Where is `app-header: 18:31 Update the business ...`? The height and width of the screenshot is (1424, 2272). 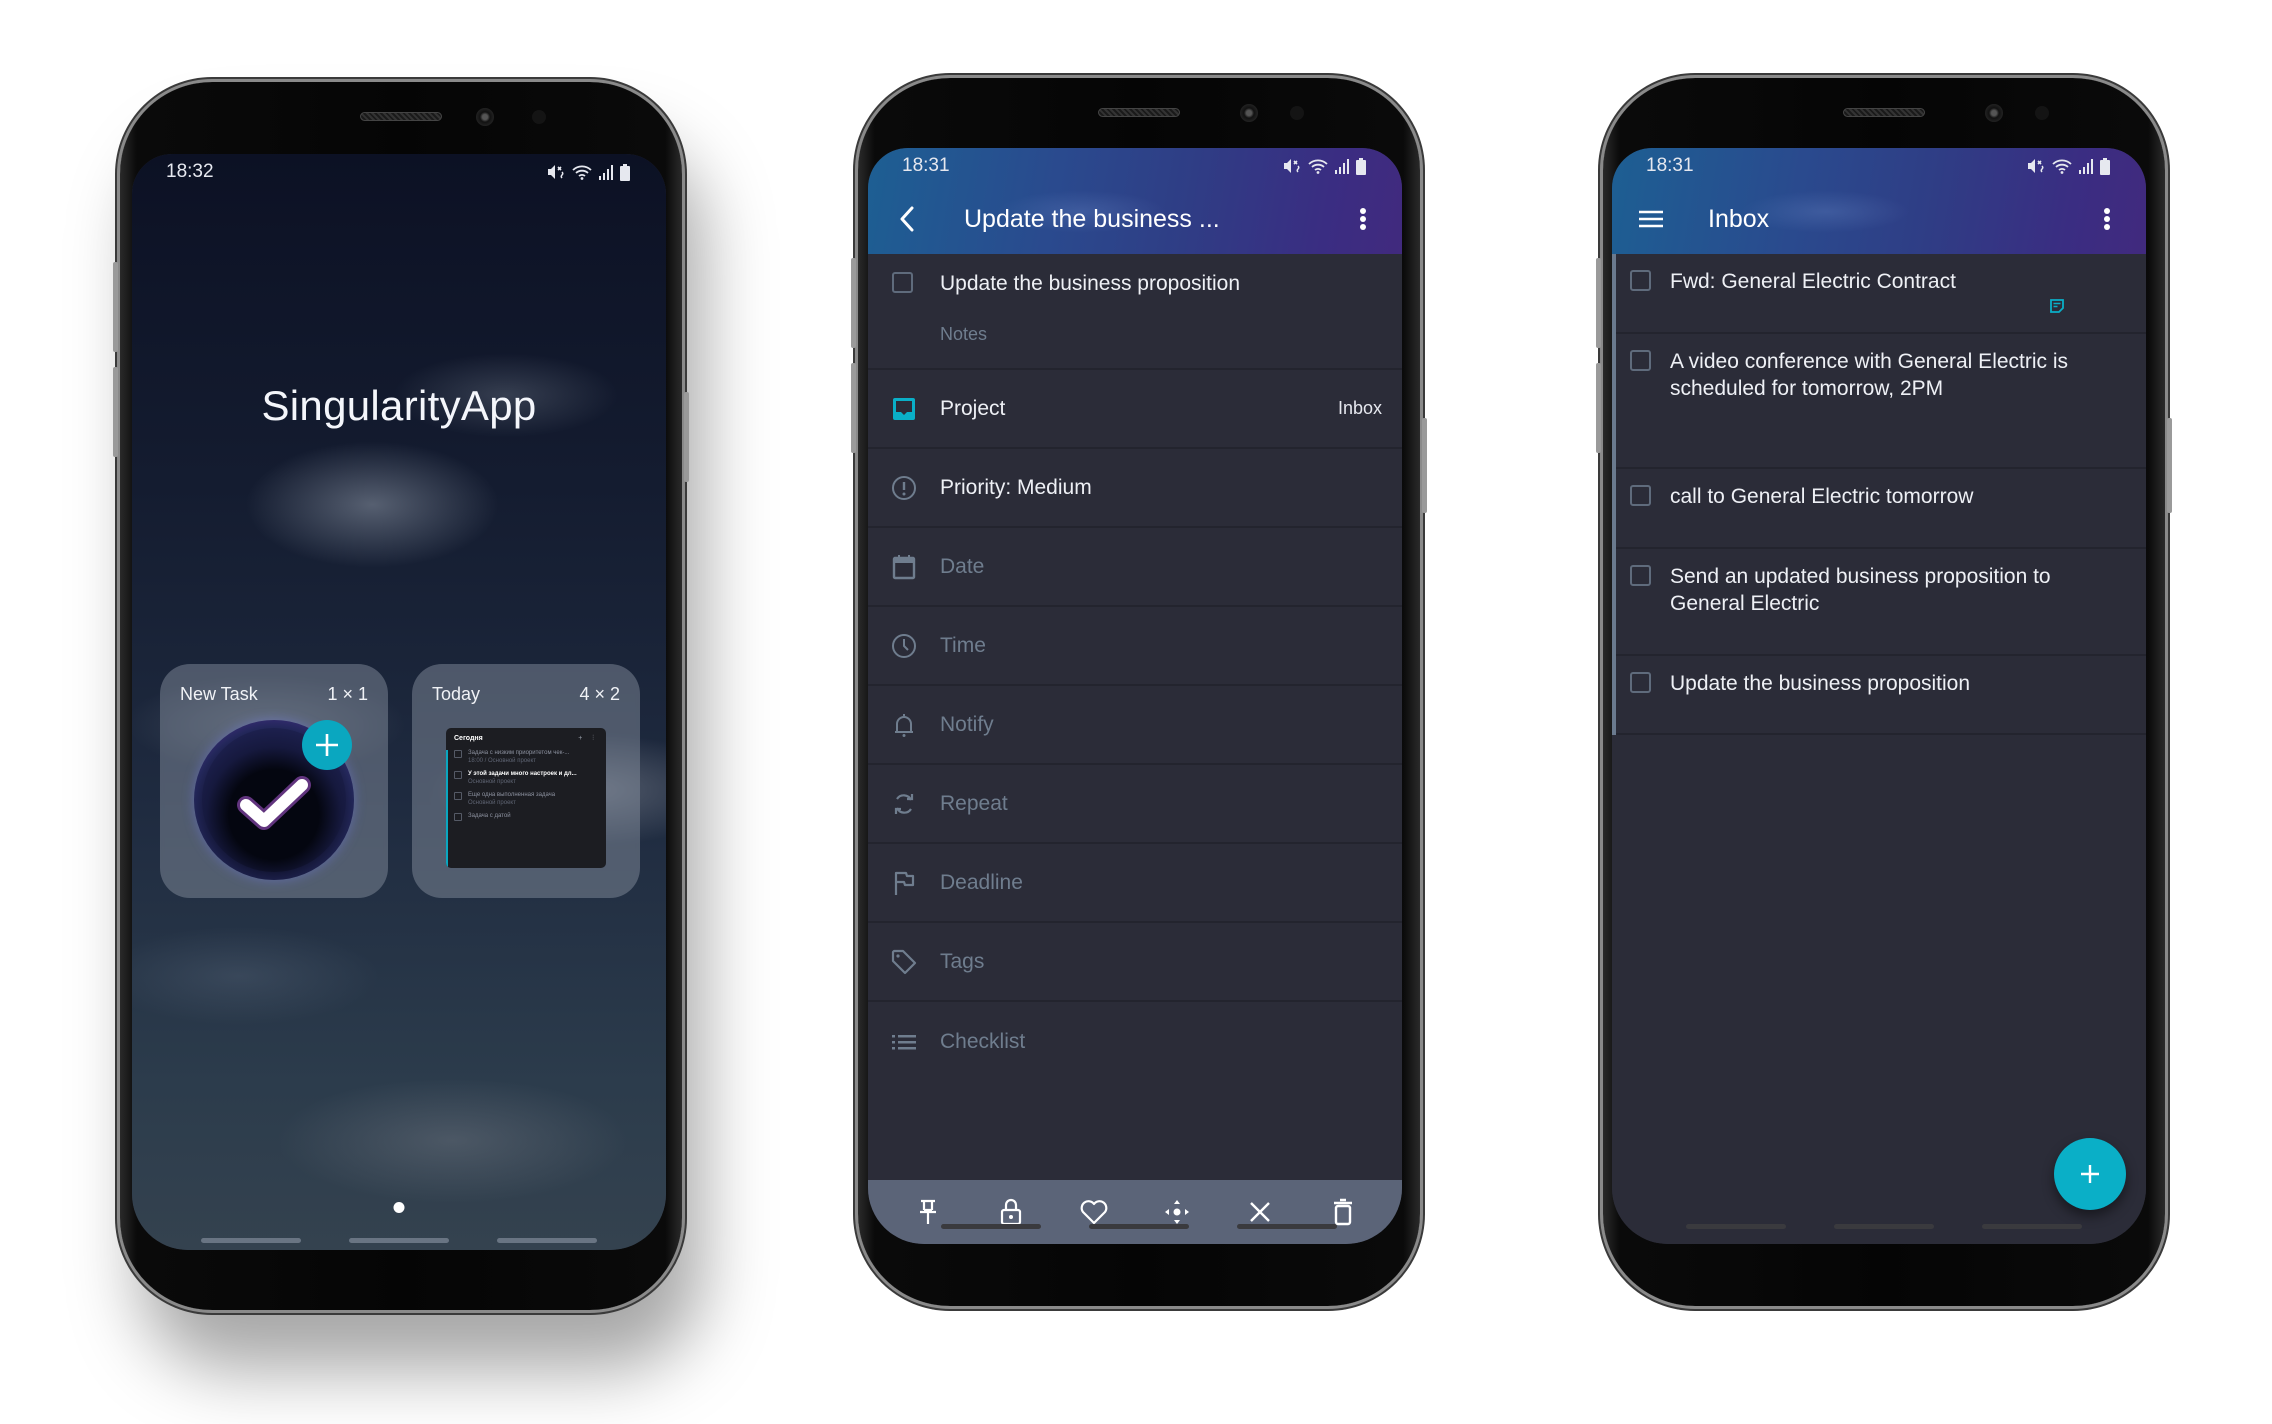
app-header: 18:31 Update the business ... is located at coordinates (1135, 201).